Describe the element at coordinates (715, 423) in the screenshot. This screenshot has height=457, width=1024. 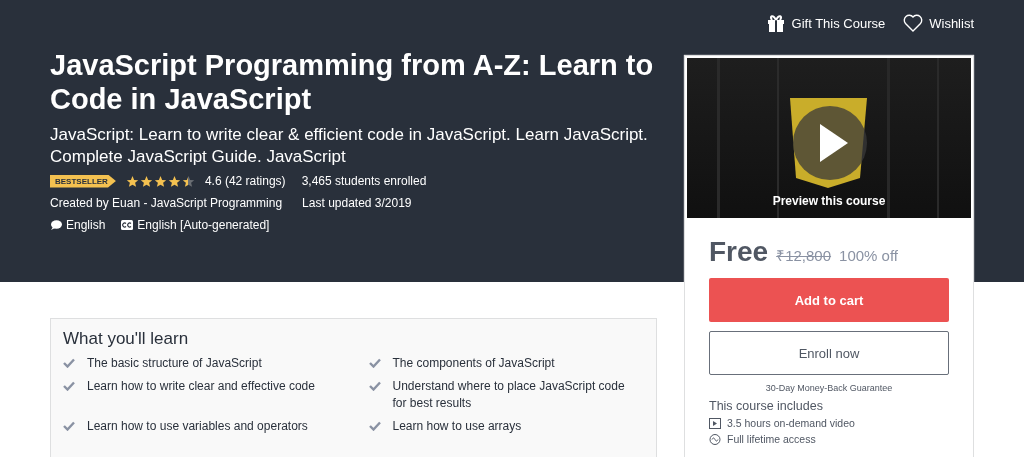
I see `video-icon` at that location.